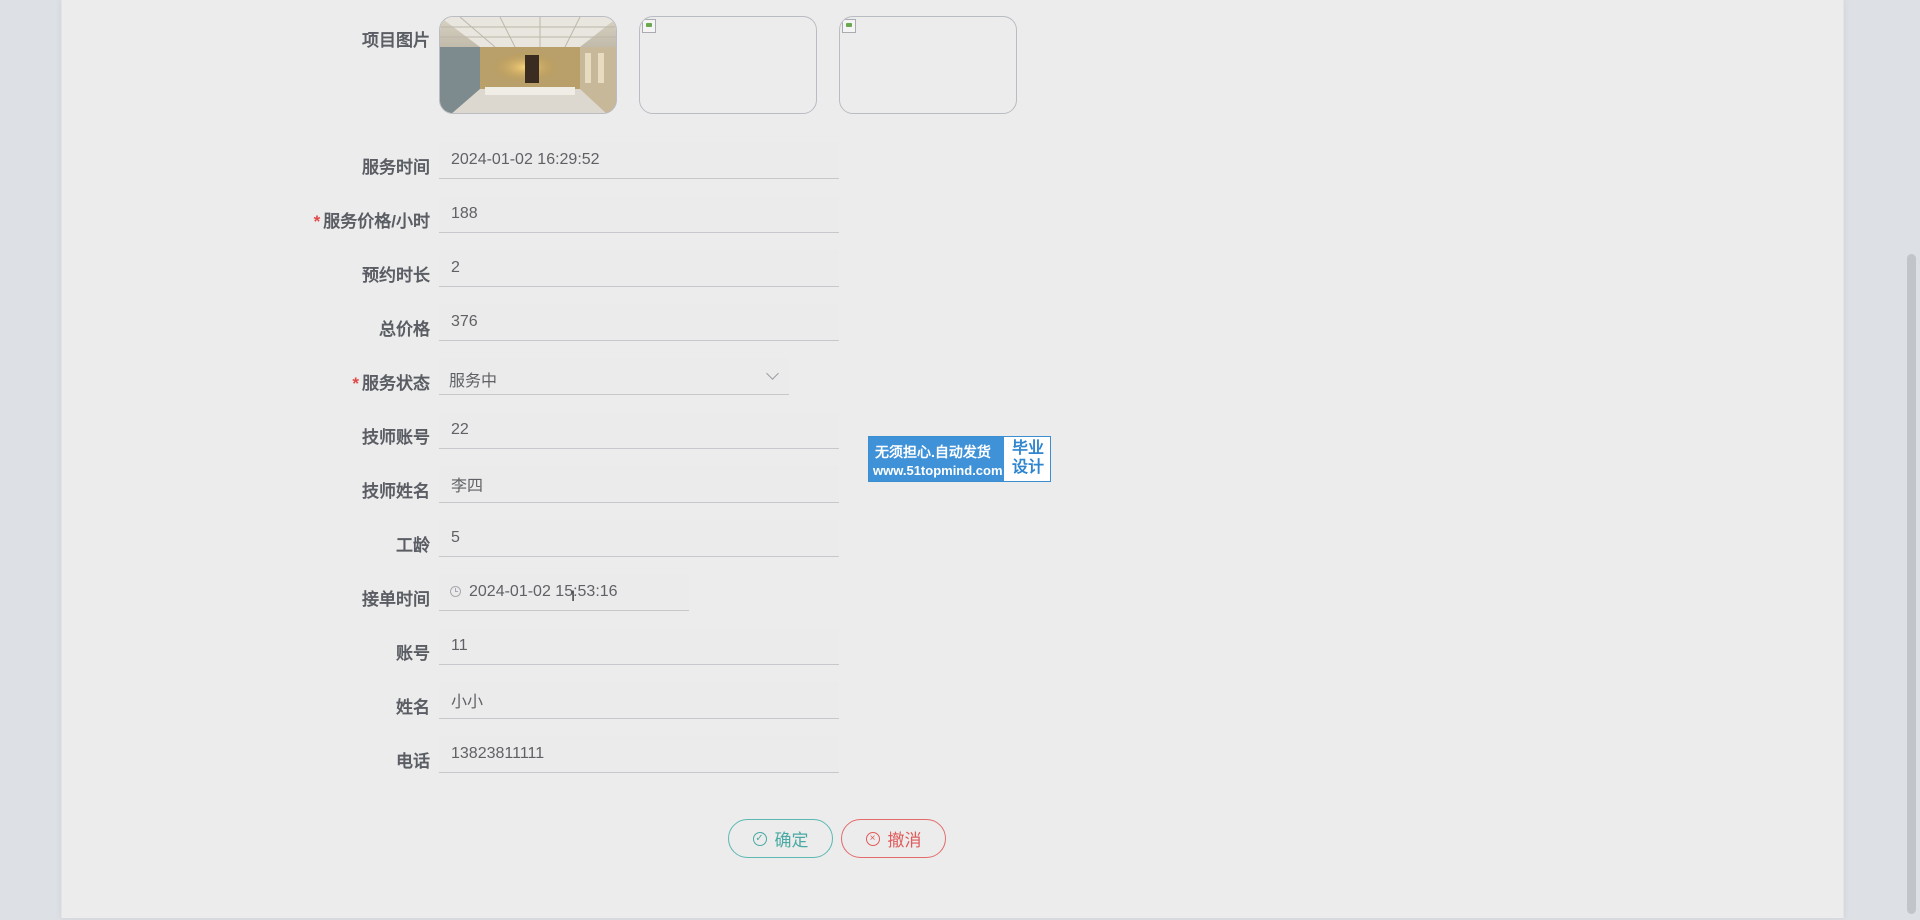 The image size is (1920, 920). I want to click on name-field, so click(639, 700).